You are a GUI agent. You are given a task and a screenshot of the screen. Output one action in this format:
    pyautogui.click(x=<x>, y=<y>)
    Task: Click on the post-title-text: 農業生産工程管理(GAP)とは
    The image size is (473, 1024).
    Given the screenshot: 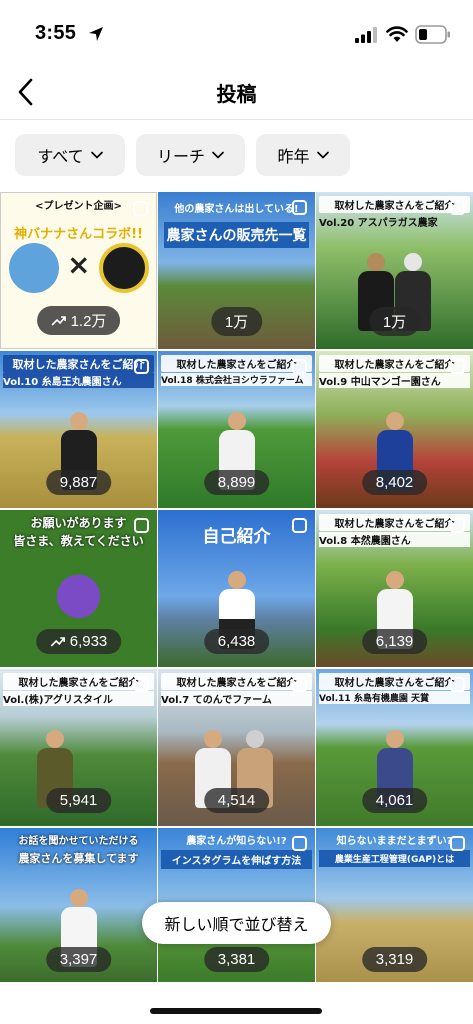 What is the action you would take?
    pyautogui.click(x=394, y=858)
    